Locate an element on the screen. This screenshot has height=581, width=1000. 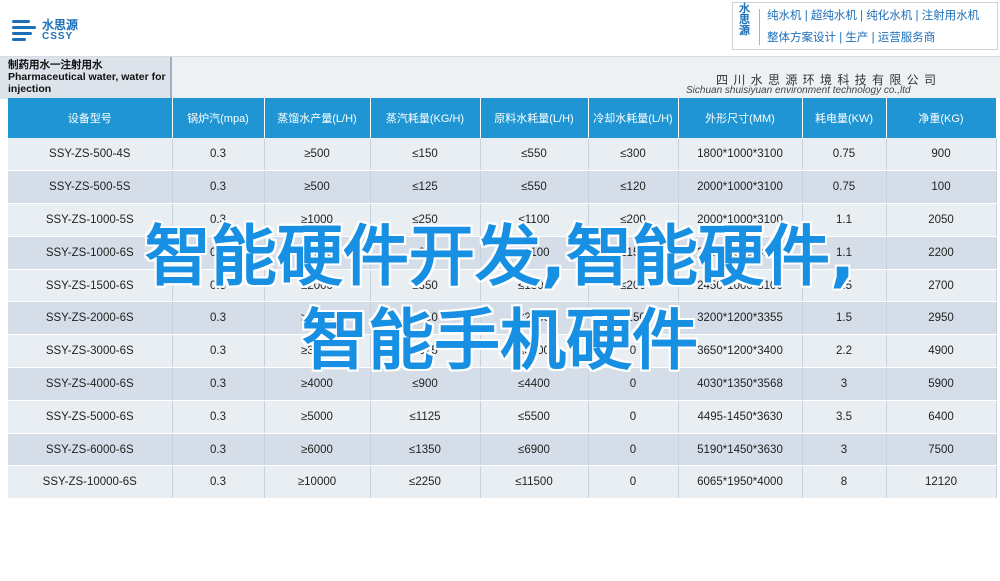
table-cell: 6065*1950*4000 is located at coordinates (740, 482).